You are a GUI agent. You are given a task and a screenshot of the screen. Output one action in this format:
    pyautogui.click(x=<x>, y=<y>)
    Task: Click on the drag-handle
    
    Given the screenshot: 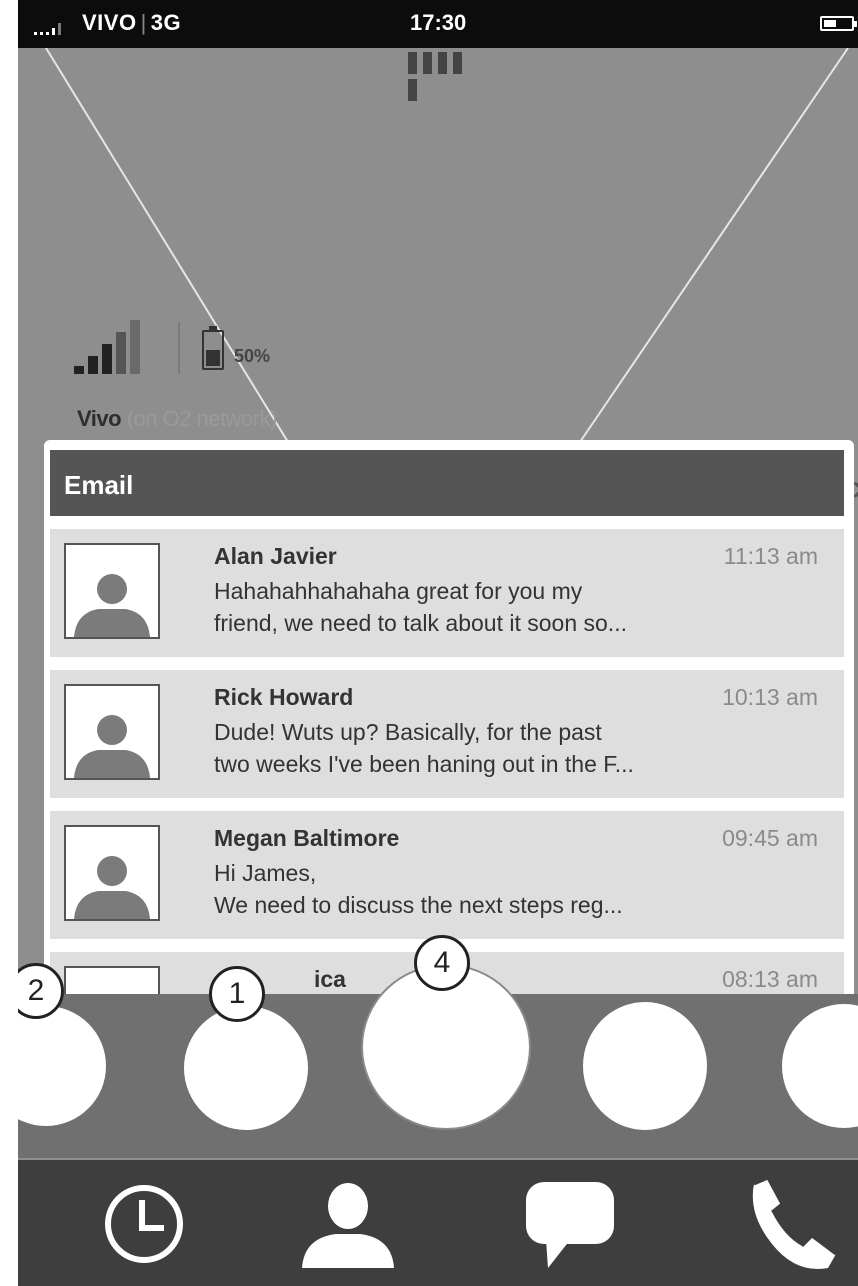 What is the action you would take?
    pyautogui.click(x=444, y=76)
    